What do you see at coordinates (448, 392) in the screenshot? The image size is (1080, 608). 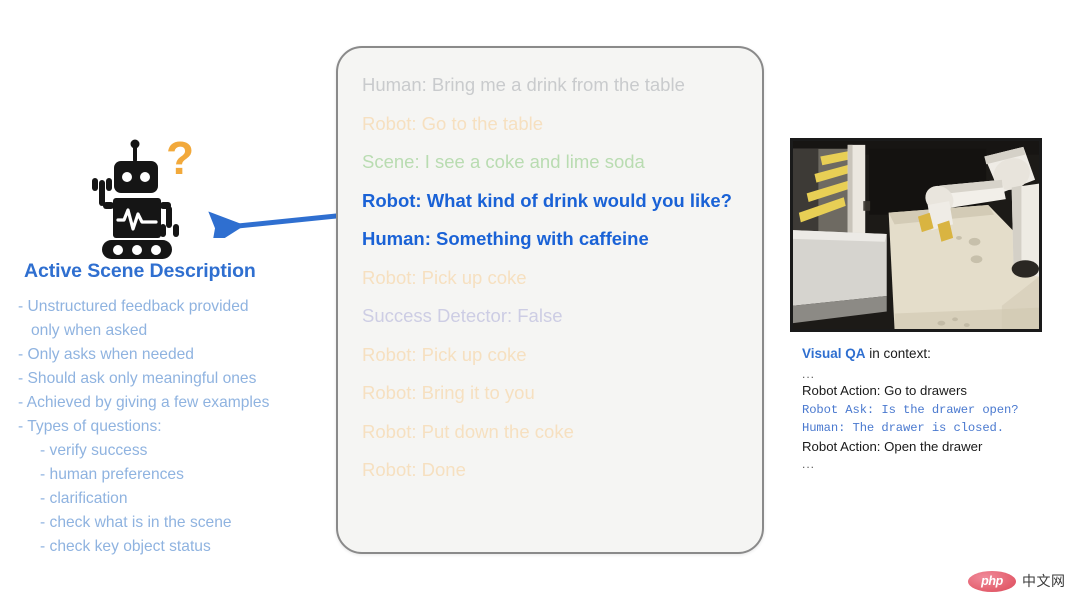 I see `dialogue-line: Robot: Bring it to you` at bounding box center [448, 392].